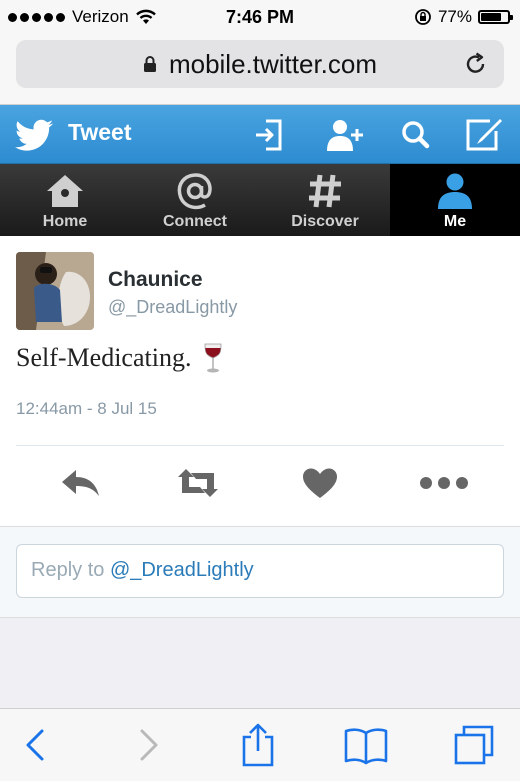  I want to click on nav-label-discover: Discover, so click(325, 221).